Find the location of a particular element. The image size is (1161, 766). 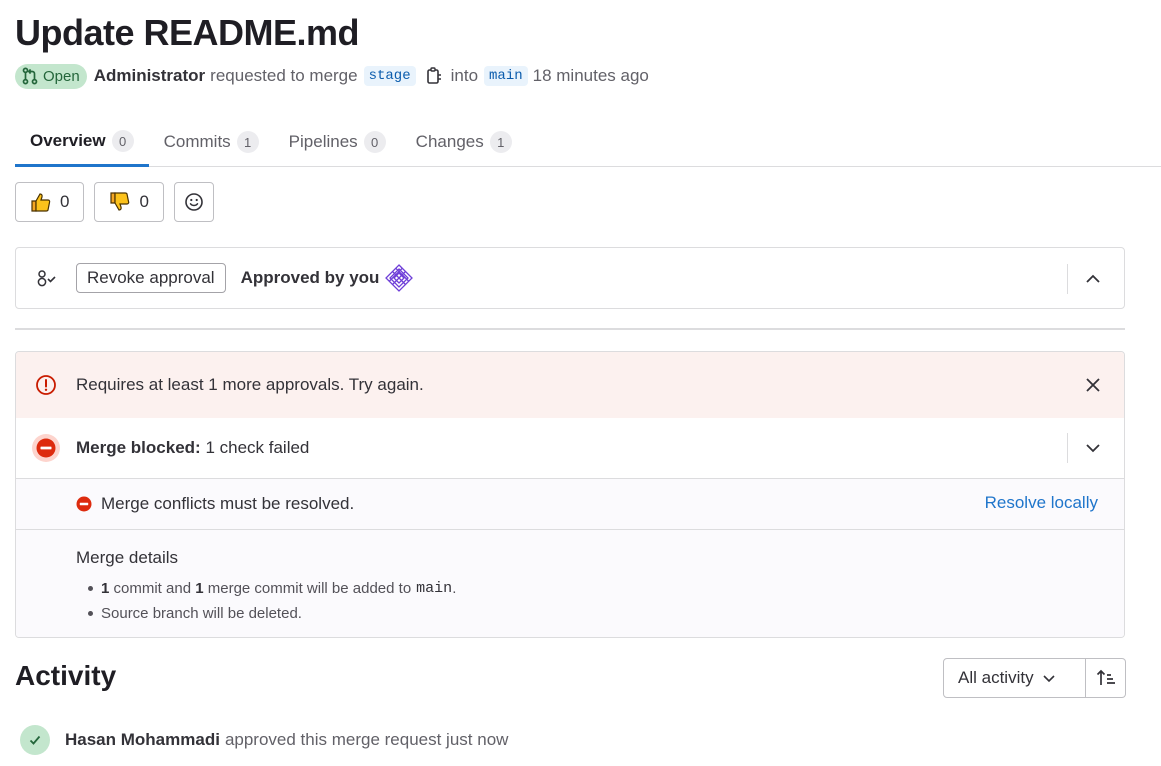

smiley-icon is located at coordinates (194, 202).